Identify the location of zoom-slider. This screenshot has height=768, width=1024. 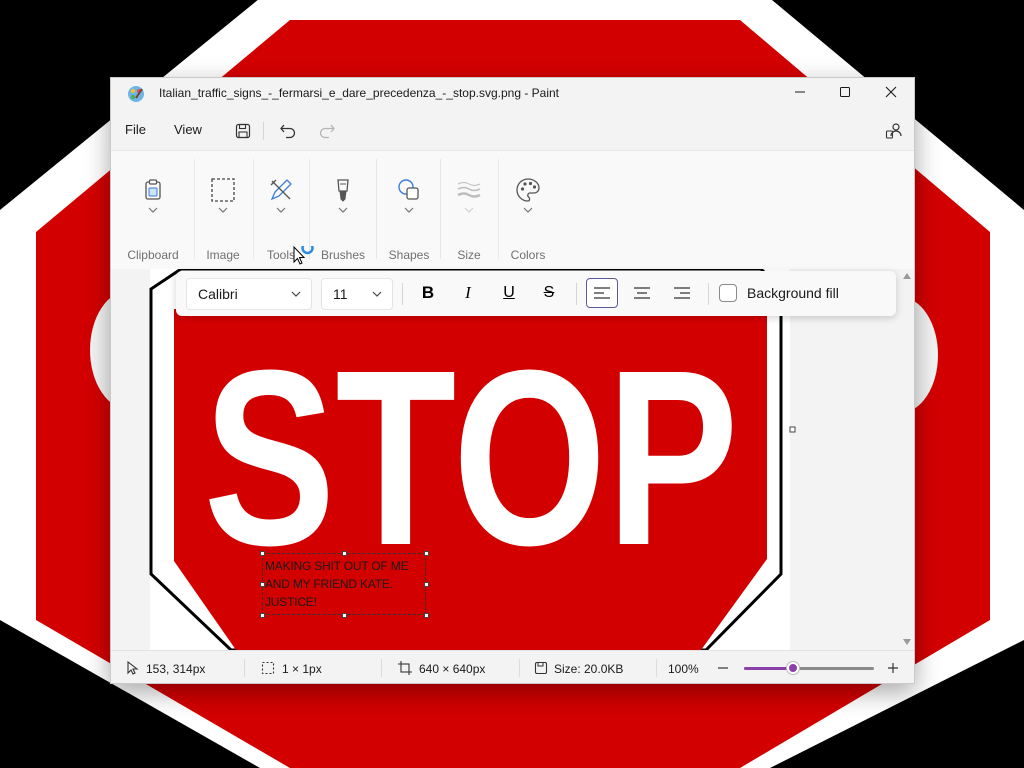
(809, 668).